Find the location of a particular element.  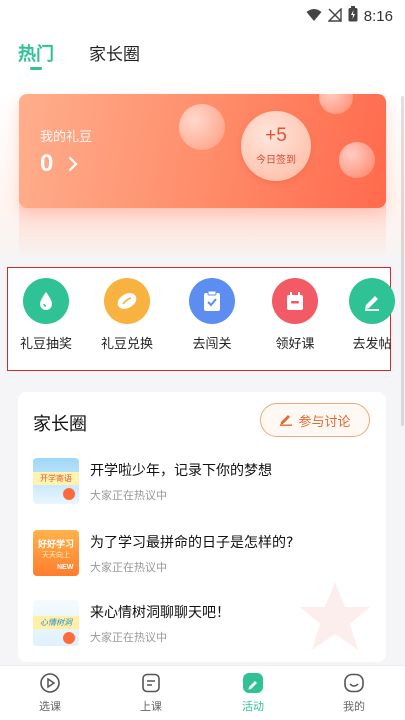

quick-action-course: 领好课 is located at coordinates (295, 315).